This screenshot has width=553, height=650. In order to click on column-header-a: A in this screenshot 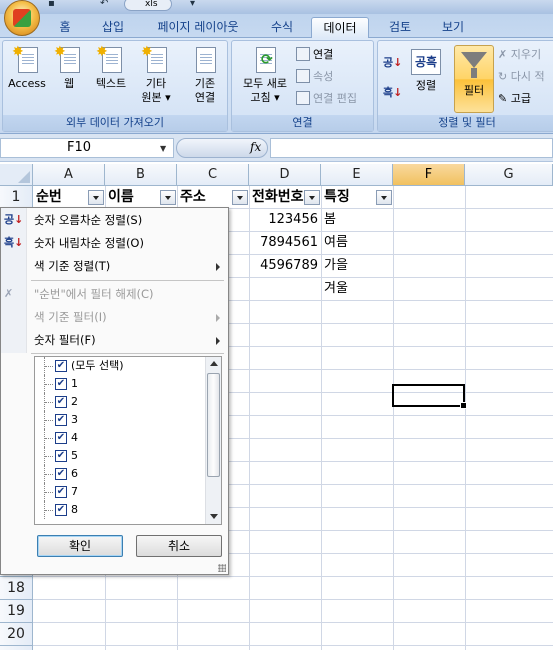, I will do `click(69, 175)`.